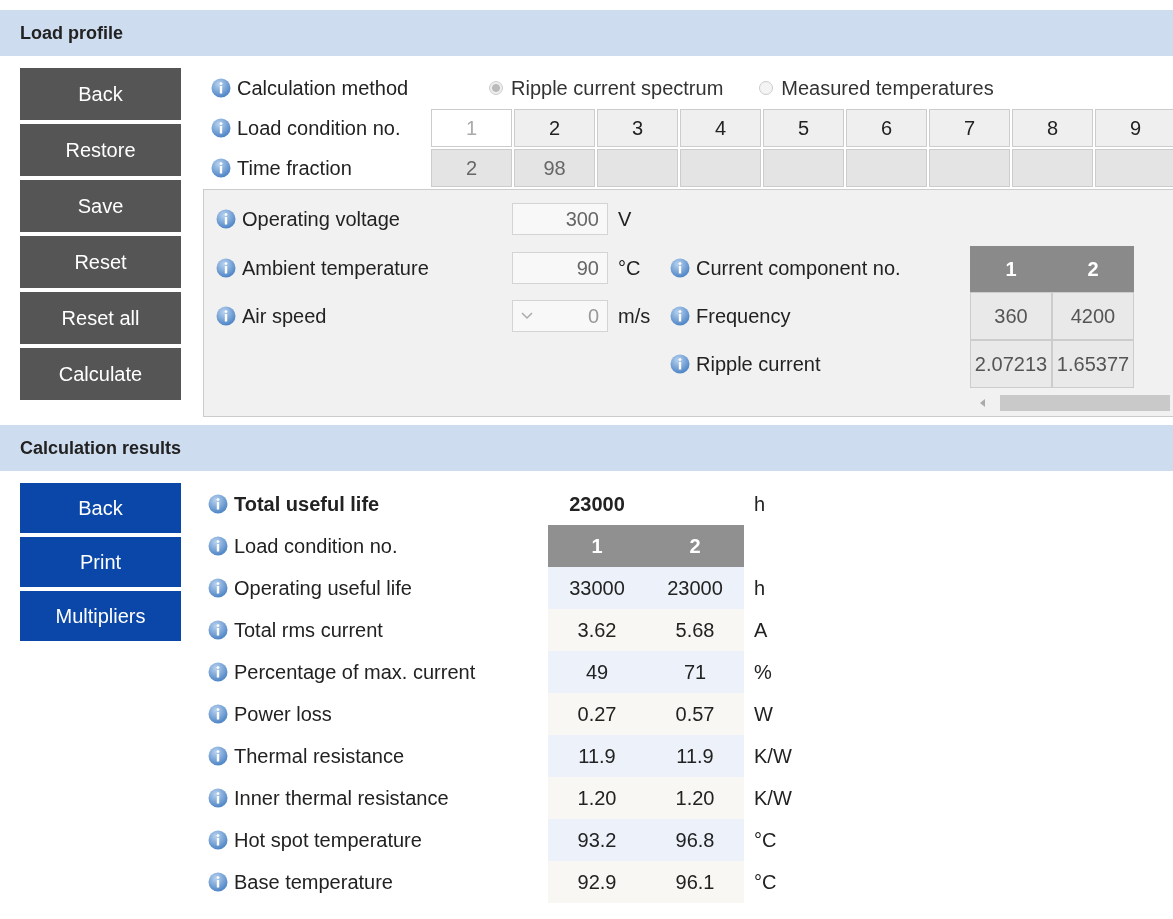 Image resolution: width=1173 pixels, height=919 pixels. I want to click on result-label: Total useful life, so click(307, 504).